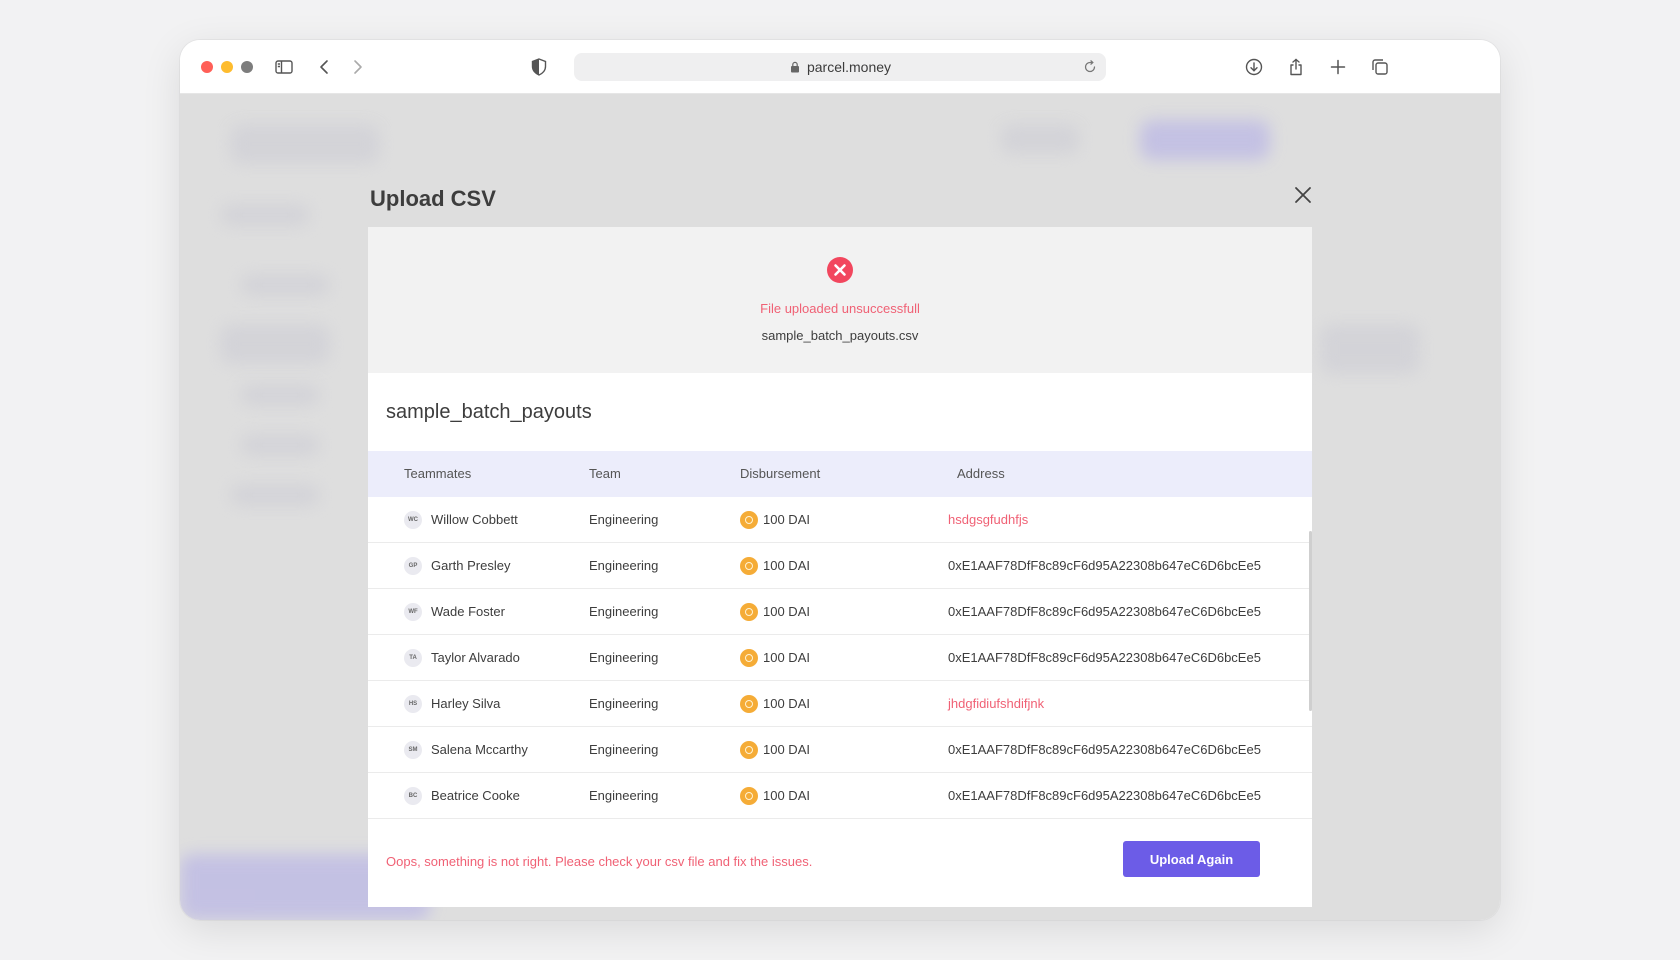 The image size is (1680, 960). Describe the element at coordinates (227, 67) in the screenshot. I see `minimize-window-button` at that location.